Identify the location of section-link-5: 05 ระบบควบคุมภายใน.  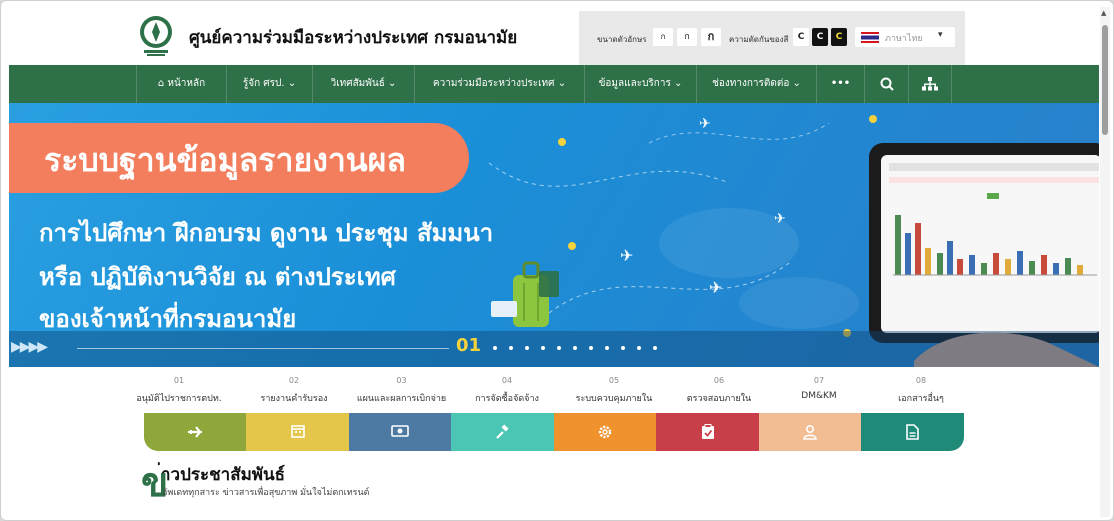
(614, 391).